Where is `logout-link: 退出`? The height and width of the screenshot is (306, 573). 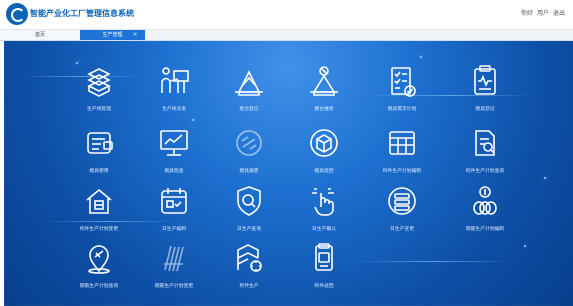 logout-link: 退出 is located at coordinates (559, 12).